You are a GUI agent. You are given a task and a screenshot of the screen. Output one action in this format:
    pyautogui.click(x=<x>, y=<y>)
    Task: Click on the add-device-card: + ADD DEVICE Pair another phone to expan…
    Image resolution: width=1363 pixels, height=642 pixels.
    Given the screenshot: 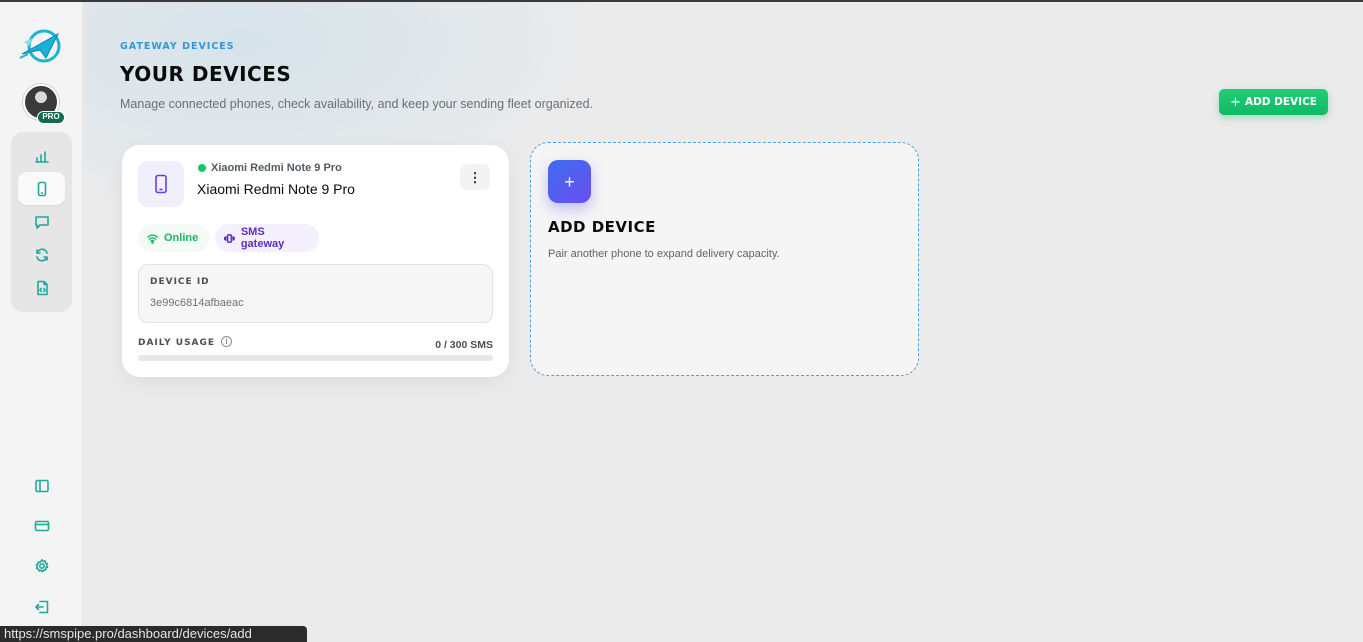 What is the action you would take?
    pyautogui.click(x=724, y=259)
    